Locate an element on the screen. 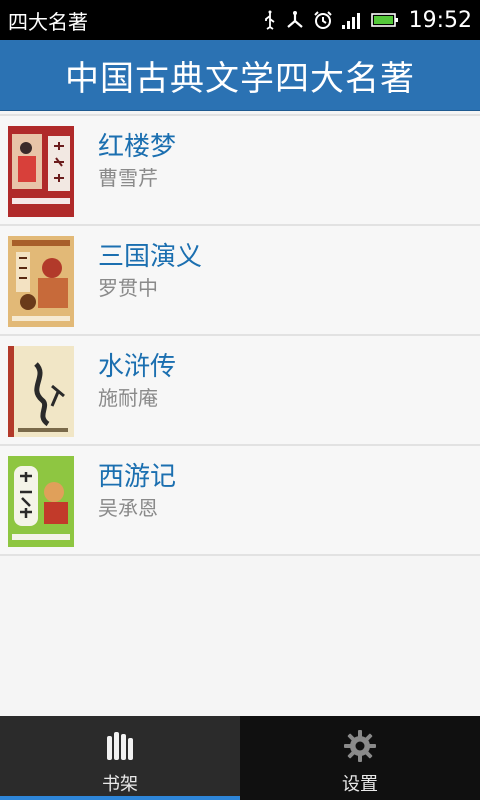 The width and height of the screenshot is (480, 800). signal-icon is located at coordinates (352, 20).